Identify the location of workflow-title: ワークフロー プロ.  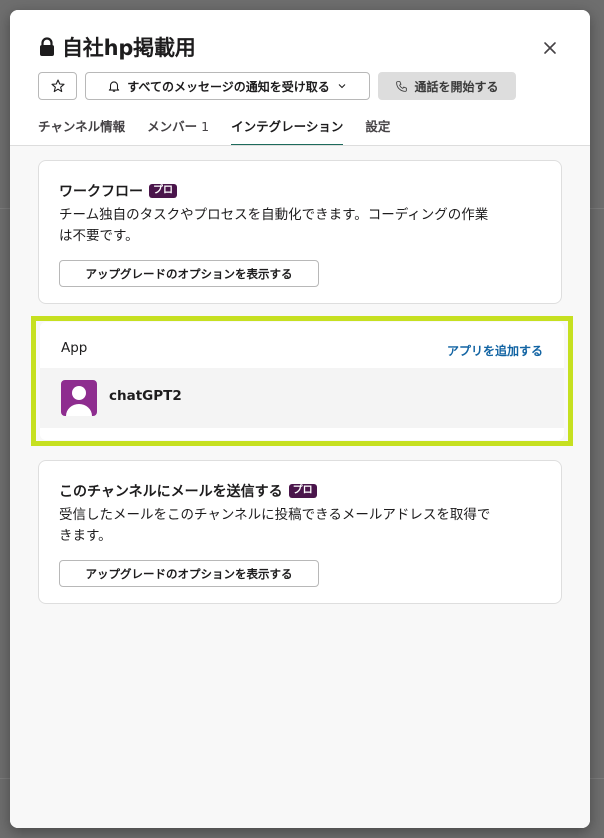
(118, 191).